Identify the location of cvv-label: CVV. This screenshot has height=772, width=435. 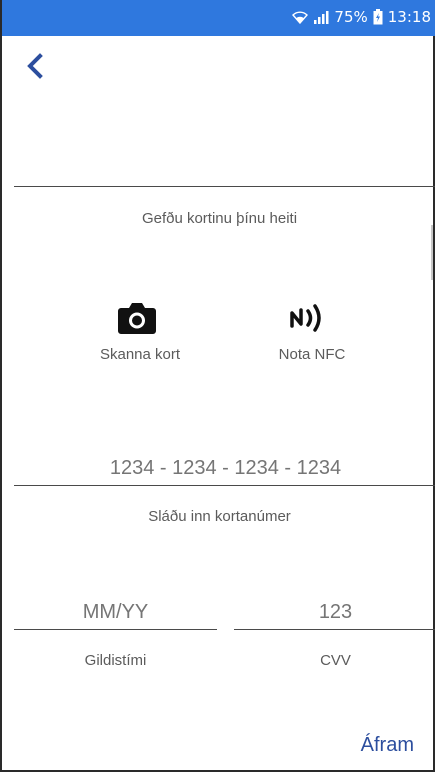
(335, 660).